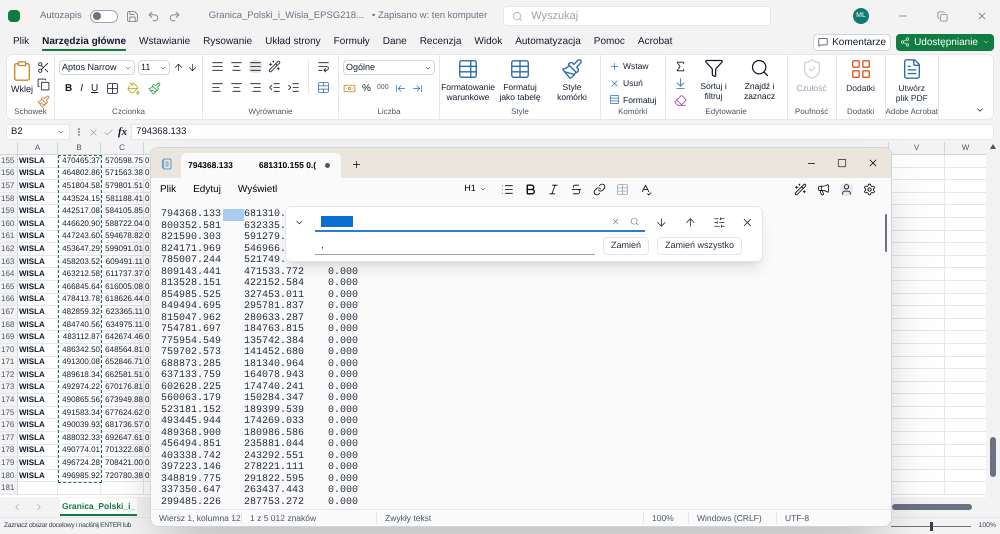  I want to click on currency-icon, so click(349, 88).